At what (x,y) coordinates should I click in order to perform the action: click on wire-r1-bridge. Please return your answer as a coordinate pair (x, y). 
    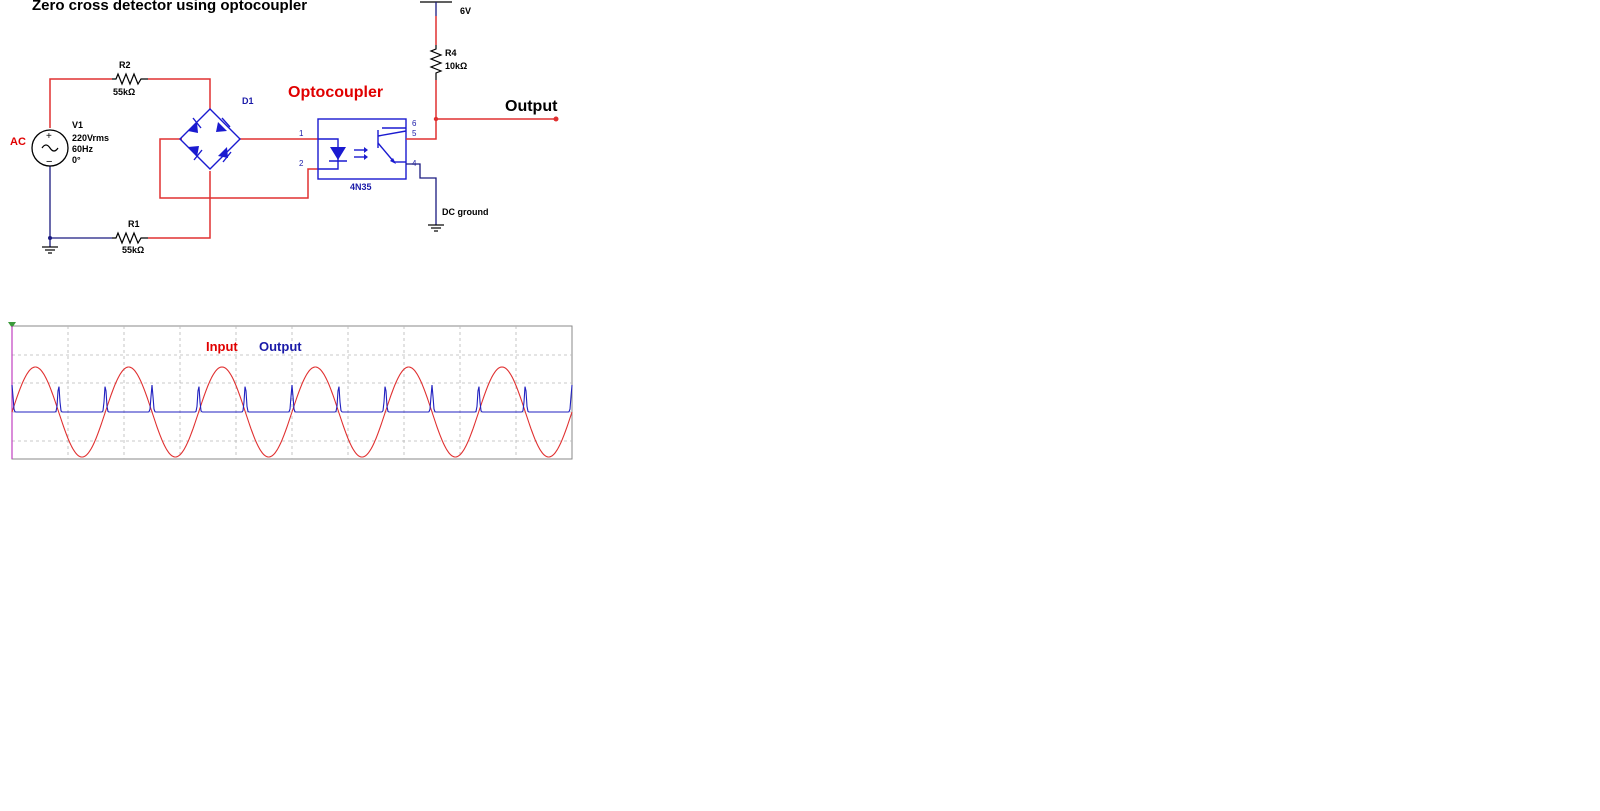
    Looking at the image, I should click on (179, 205).